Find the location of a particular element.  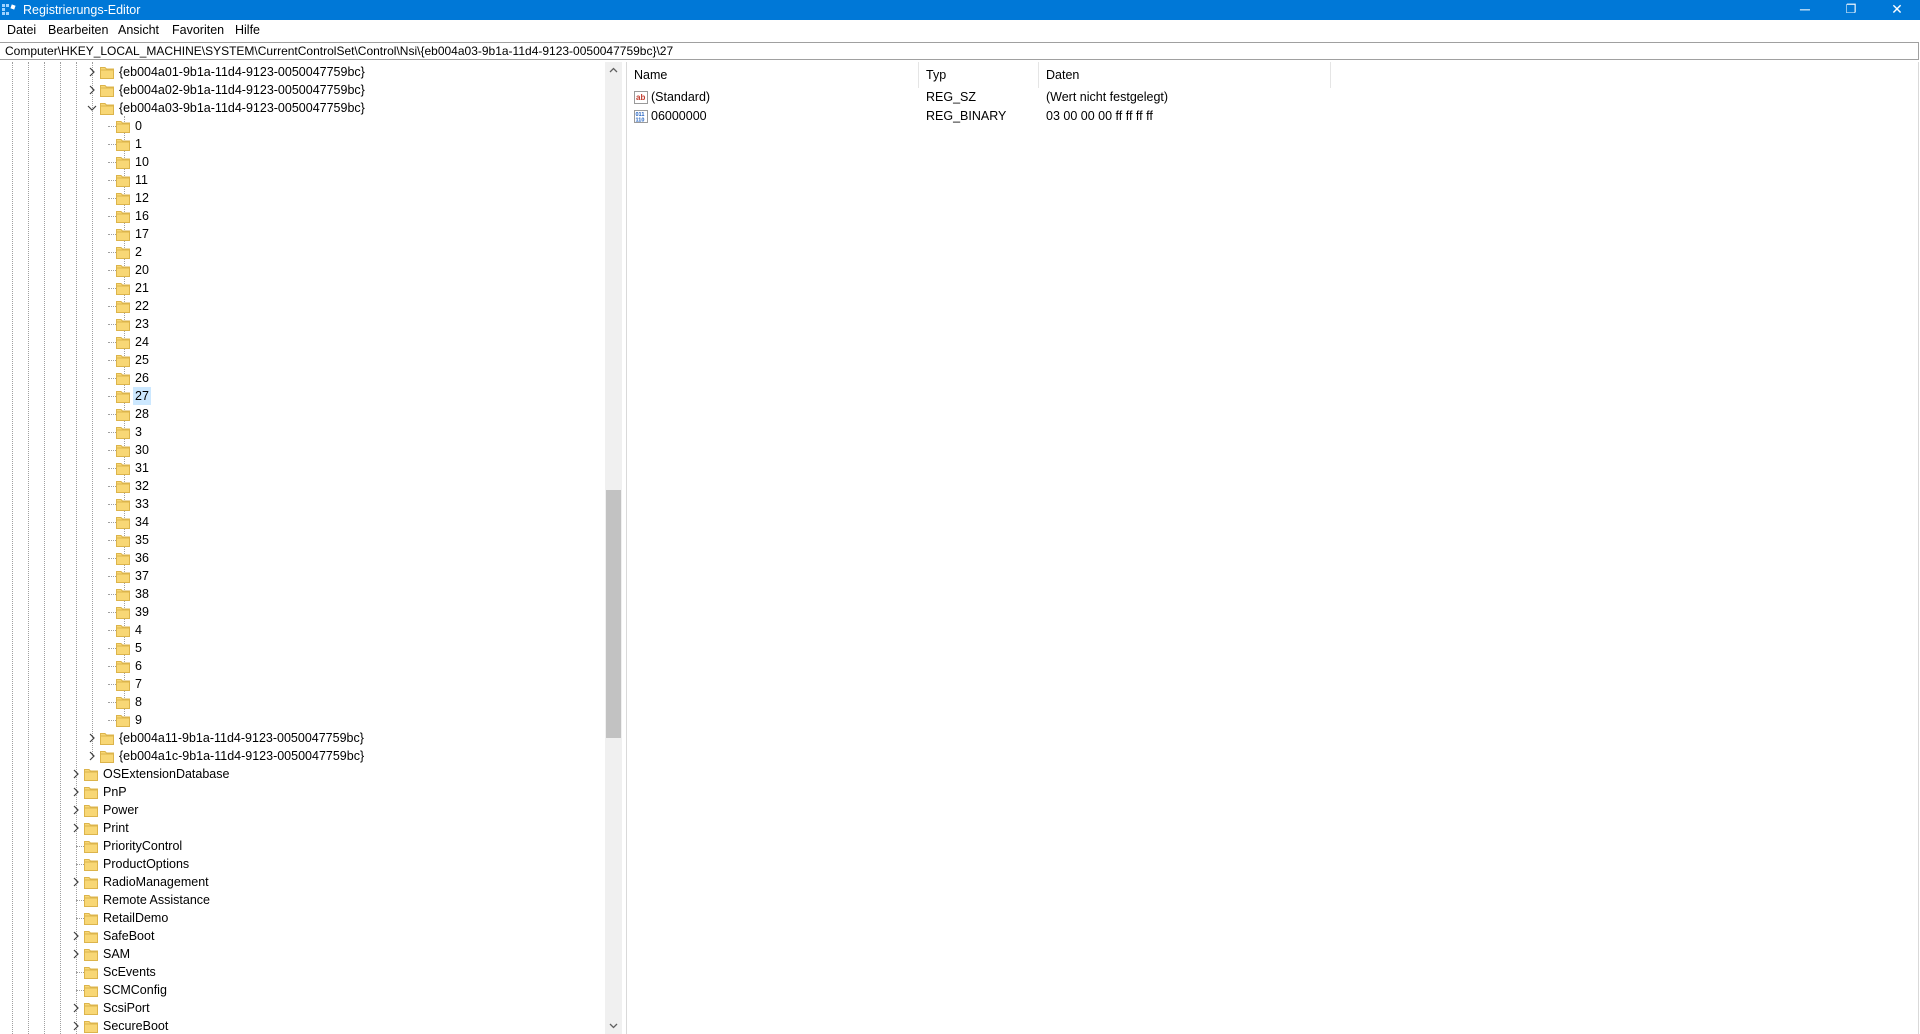

tree-node: 11 is located at coordinates (300, 180).